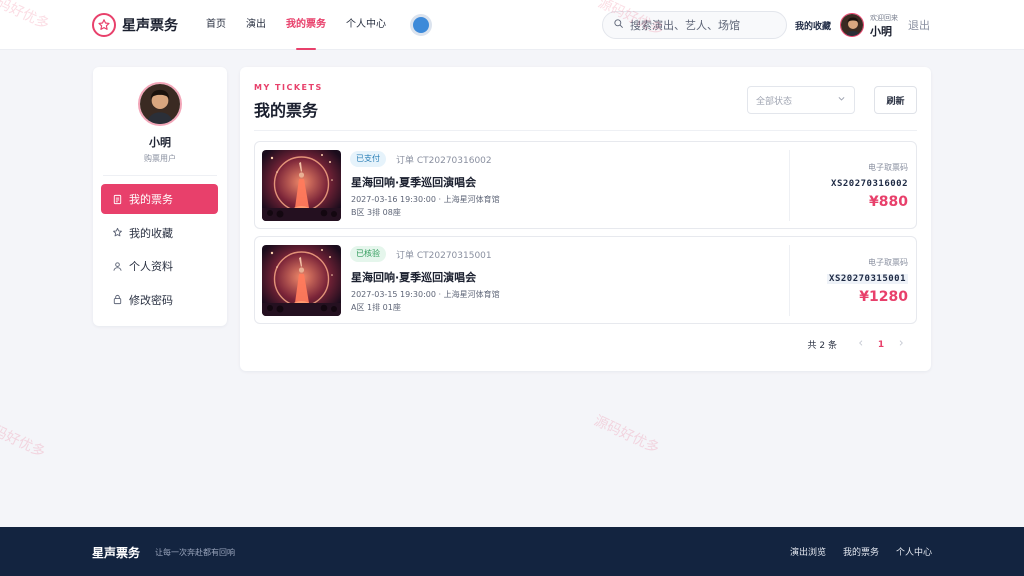 The image size is (1024, 576). I want to click on welcome-text: 欢迎回来, so click(884, 18).